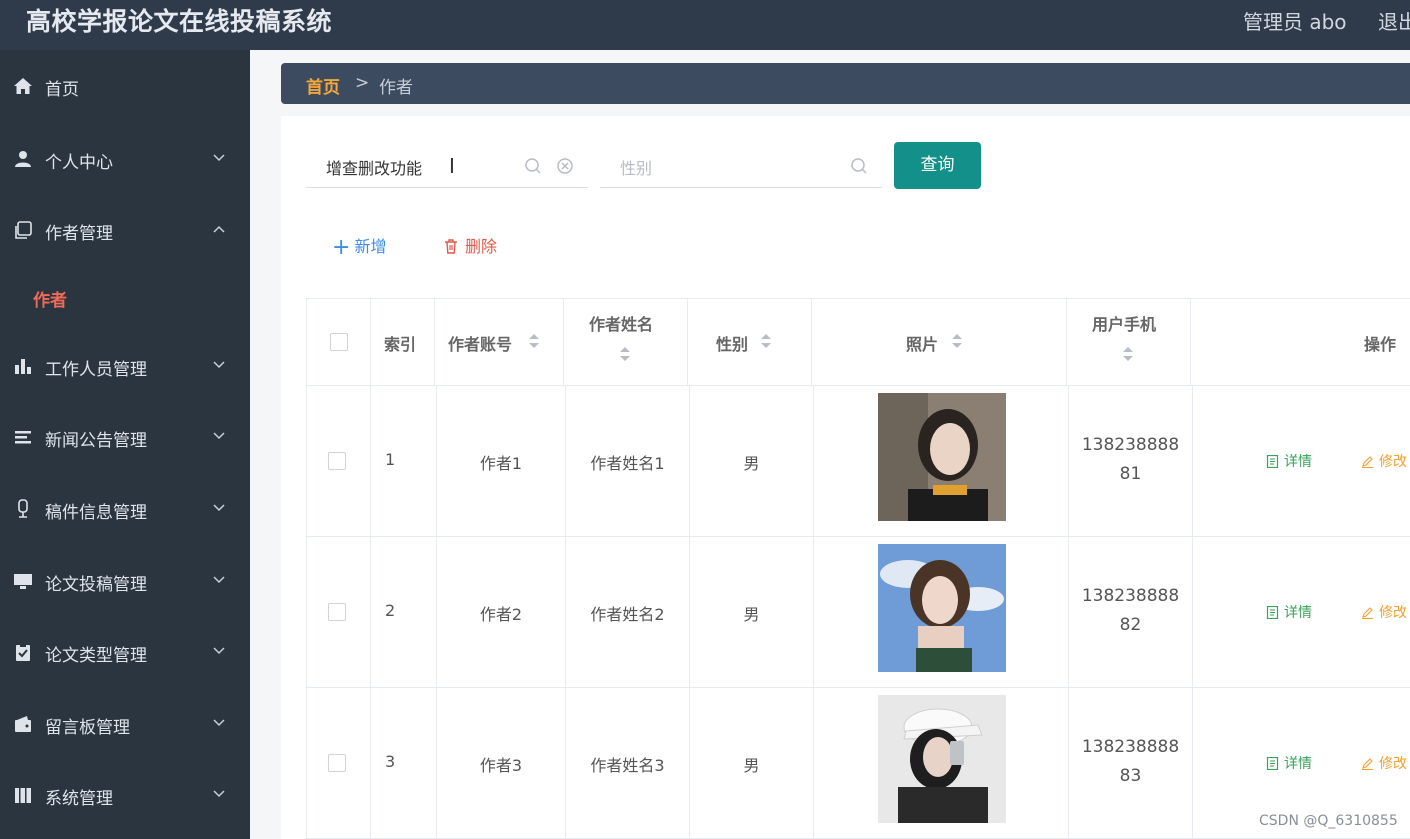  Describe the element at coordinates (125, 437) in the screenshot. I see `sidebar-item-news-mgmt: 新闻公告管理` at that location.